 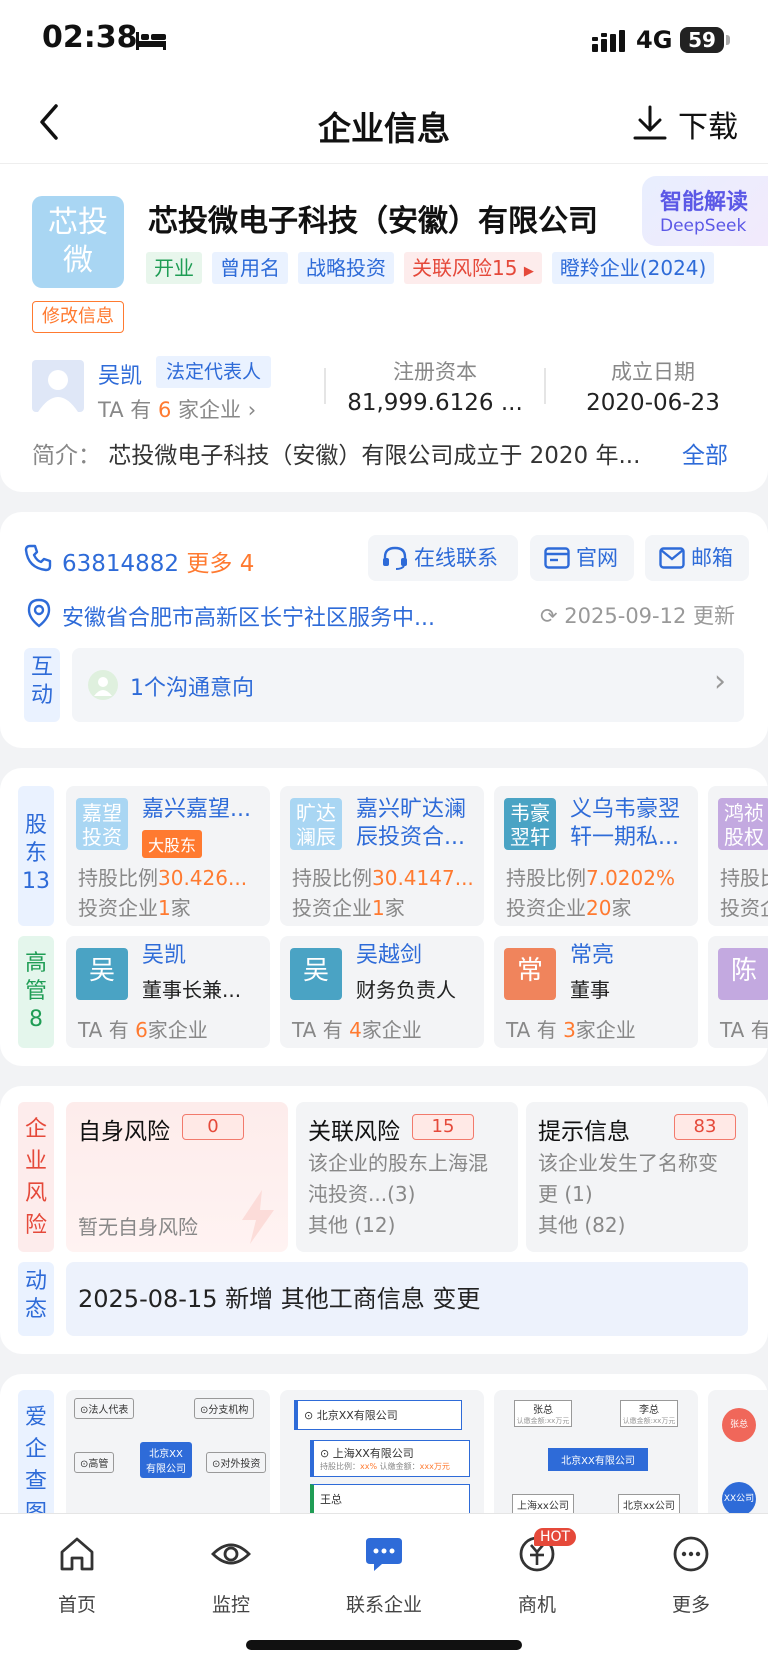 What do you see at coordinates (555, 1537) in the screenshot?
I see `hot-badge: HOT` at bounding box center [555, 1537].